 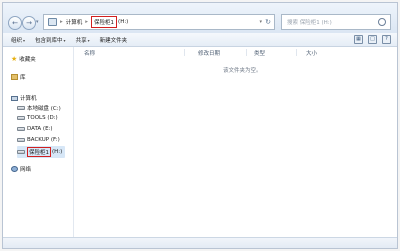 I want to click on history-dropdown-icon: ▾, so click(x=37, y=22).